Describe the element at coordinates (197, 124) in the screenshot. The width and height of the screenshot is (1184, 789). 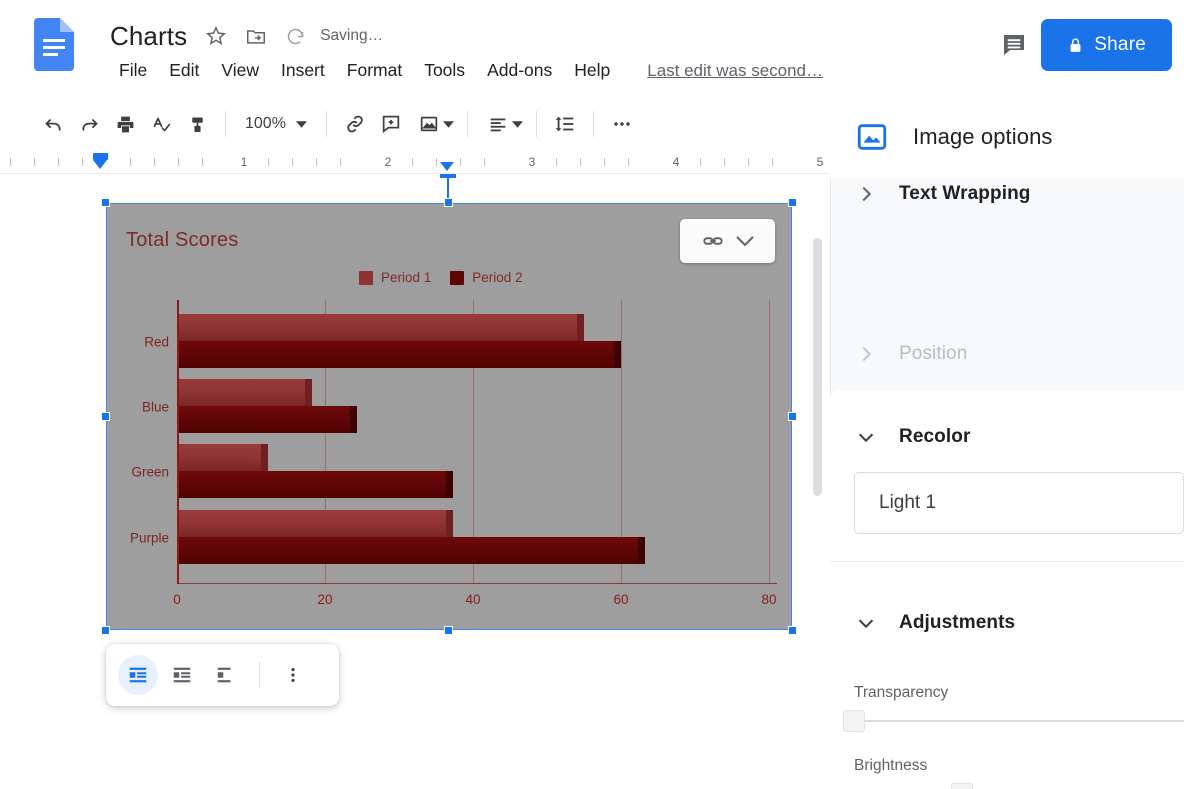
I see `paint-format-icon` at that location.